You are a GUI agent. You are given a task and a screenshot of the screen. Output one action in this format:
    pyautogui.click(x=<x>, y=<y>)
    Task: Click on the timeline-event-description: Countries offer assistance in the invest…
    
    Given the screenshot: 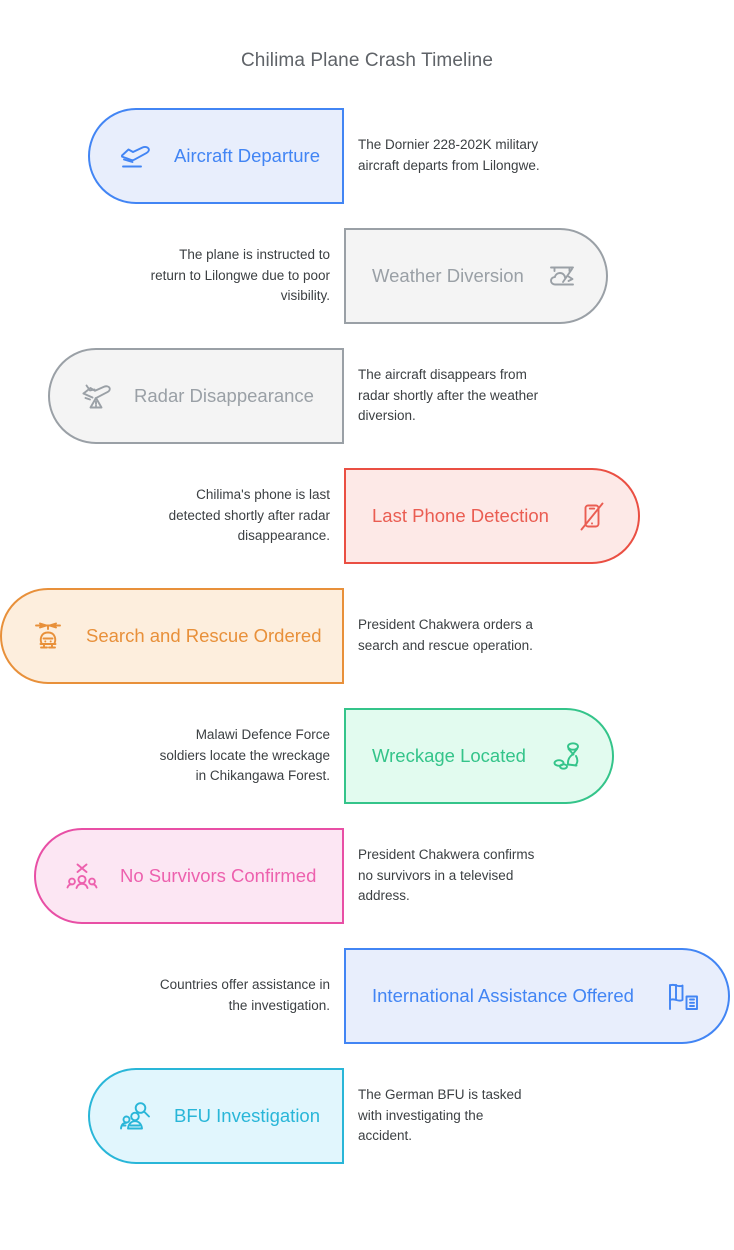 What is the action you would take?
    pyautogui.click(x=244, y=995)
    